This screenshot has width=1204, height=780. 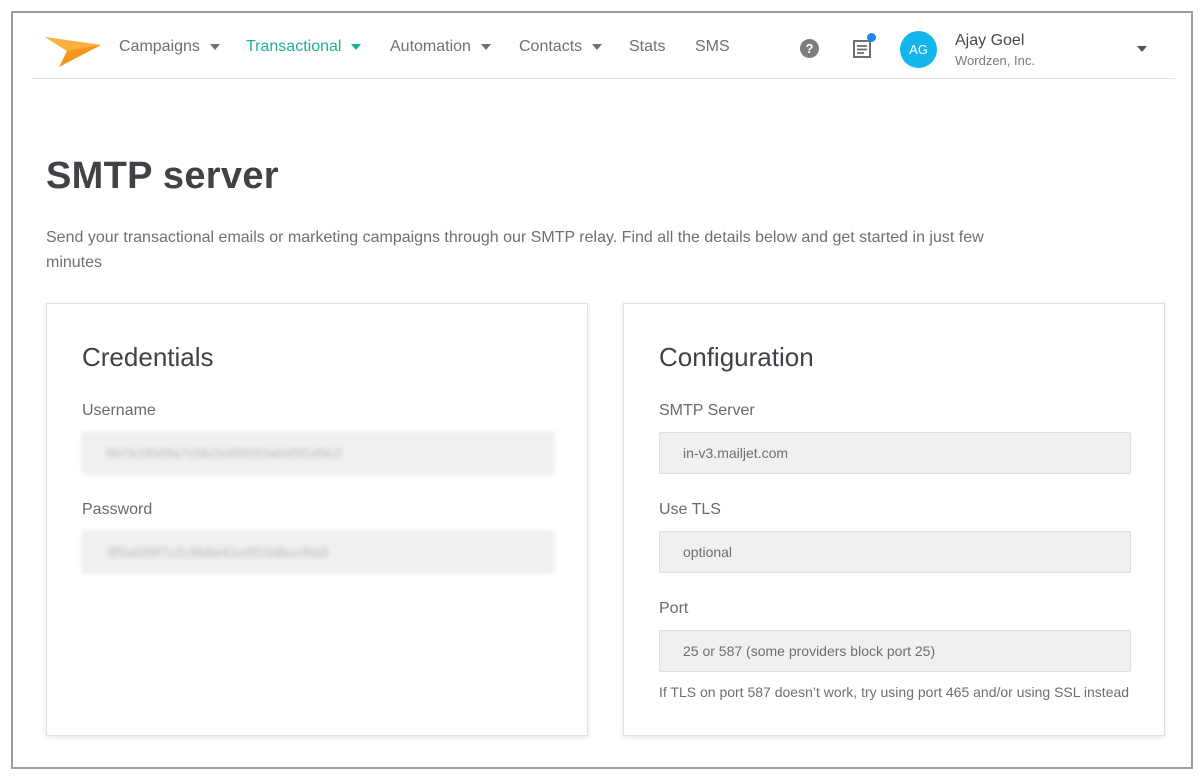 What do you see at coordinates (318, 552) in the screenshot?
I see `password-field` at bounding box center [318, 552].